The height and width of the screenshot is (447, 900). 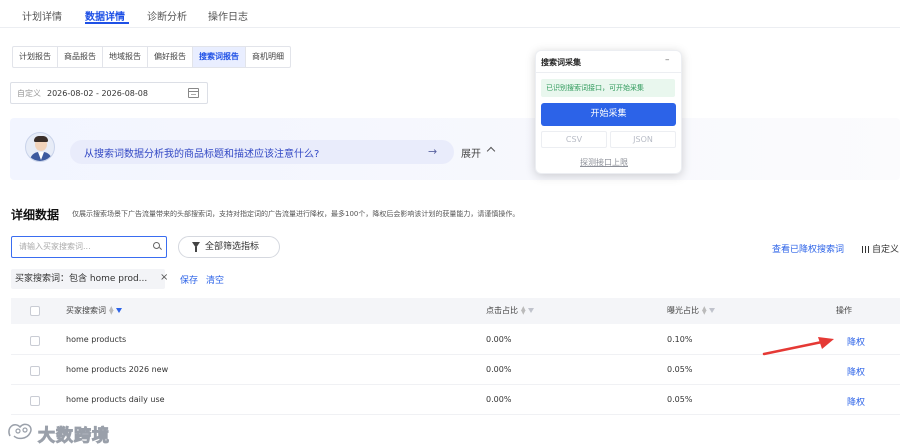 What do you see at coordinates (865, 249) in the screenshot?
I see `columns-icon` at bounding box center [865, 249].